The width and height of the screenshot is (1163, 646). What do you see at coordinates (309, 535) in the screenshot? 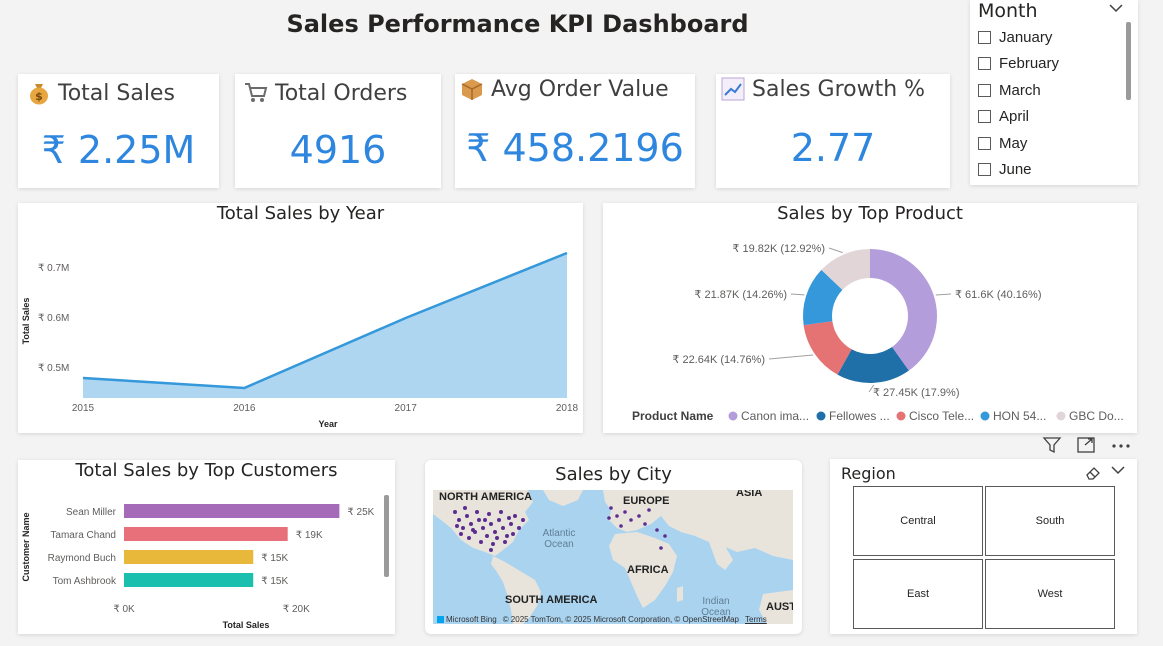
I see `data-label: ₹ 19K` at bounding box center [309, 535].